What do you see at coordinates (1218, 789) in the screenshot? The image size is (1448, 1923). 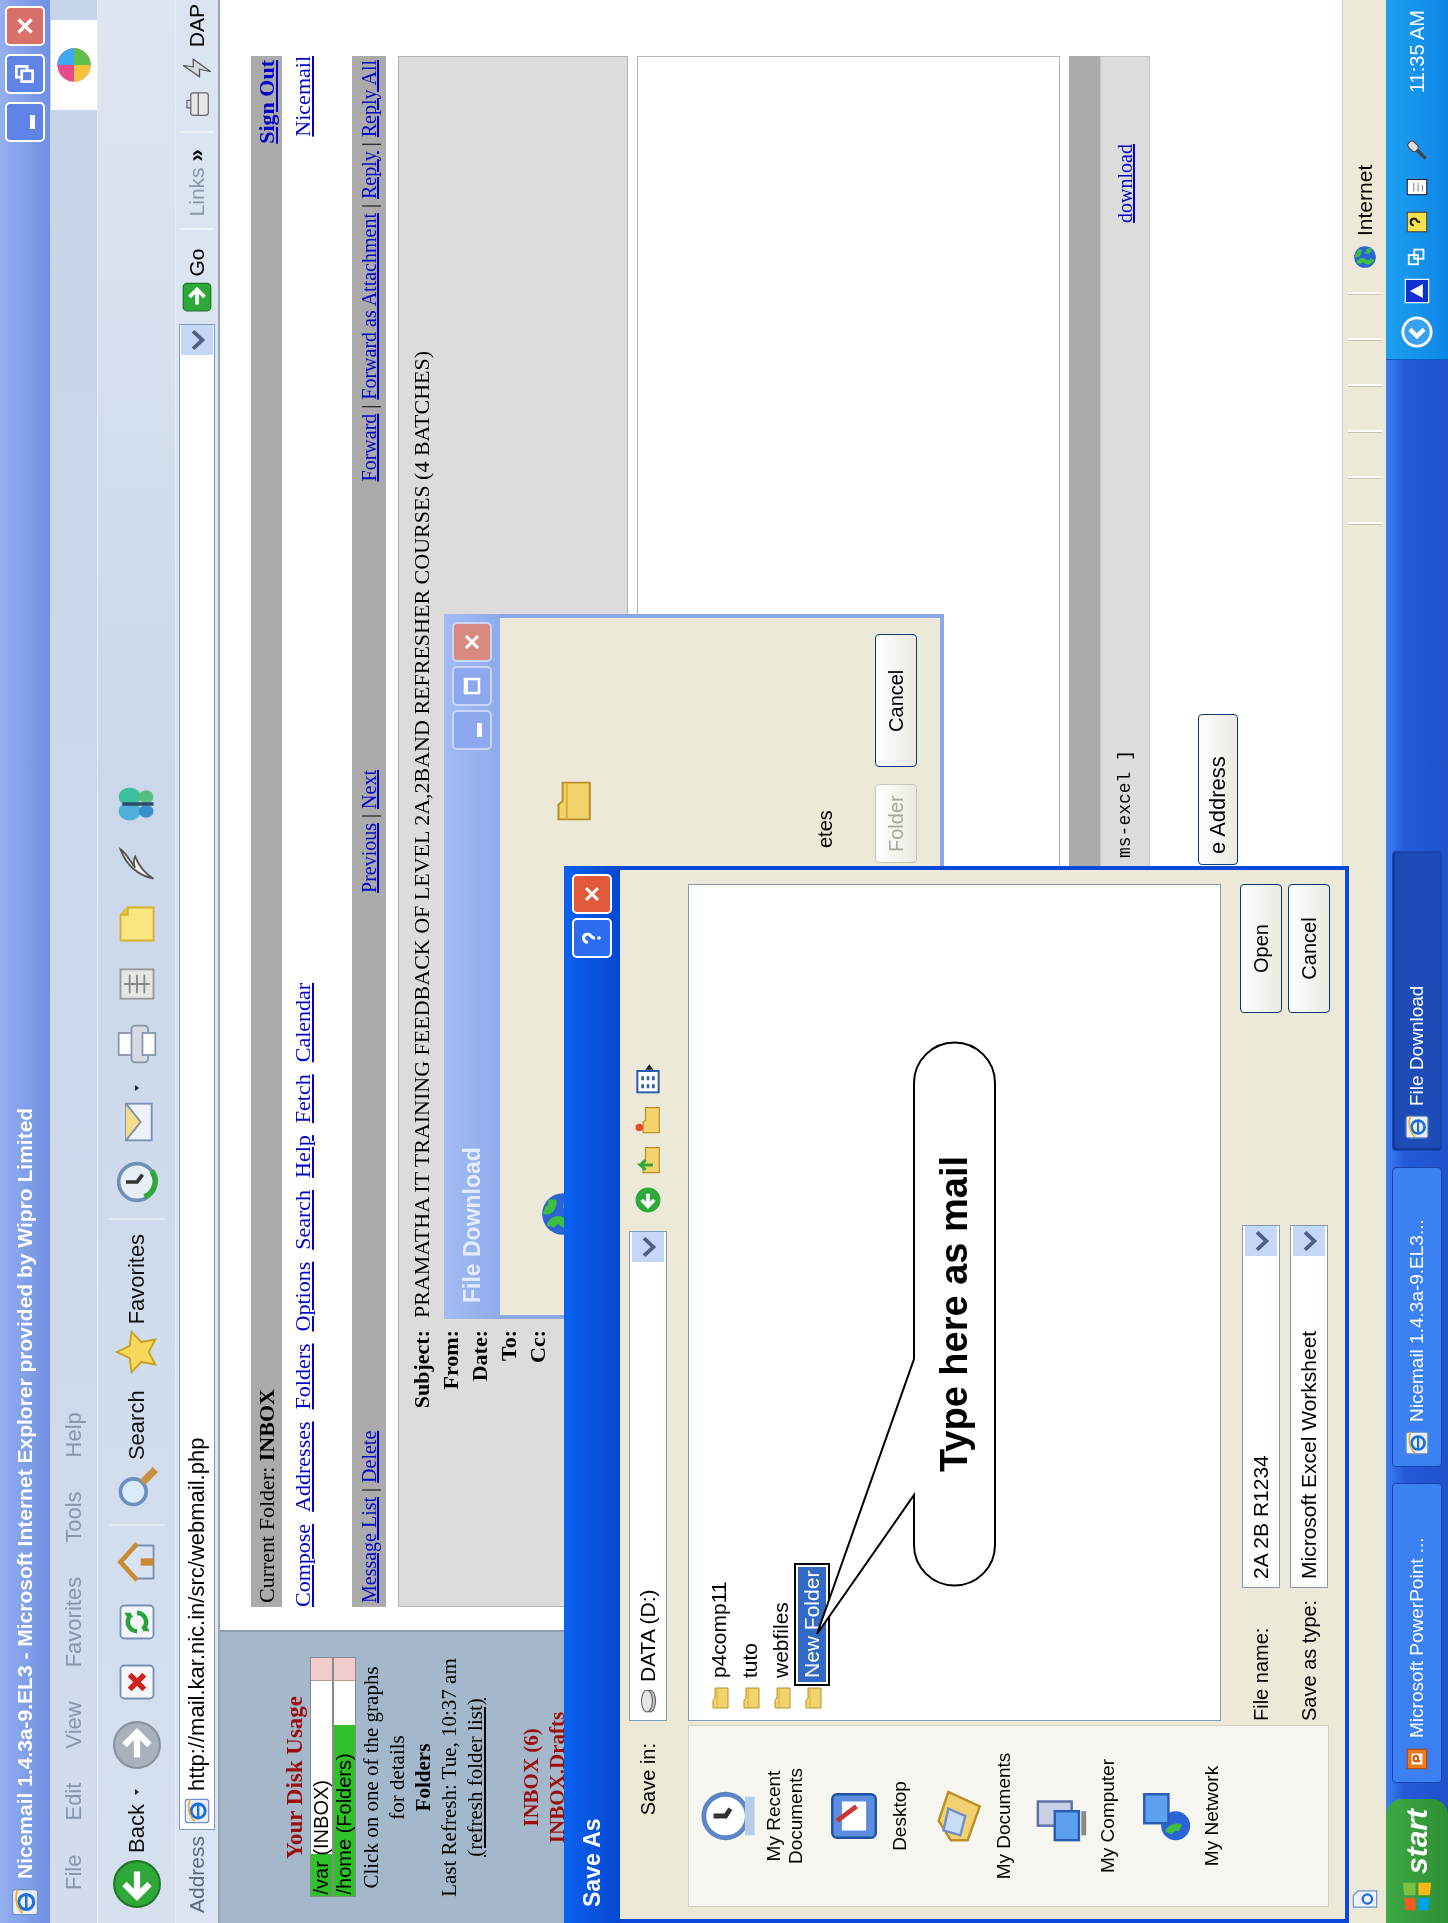 I see `add-address-button: e Address` at bounding box center [1218, 789].